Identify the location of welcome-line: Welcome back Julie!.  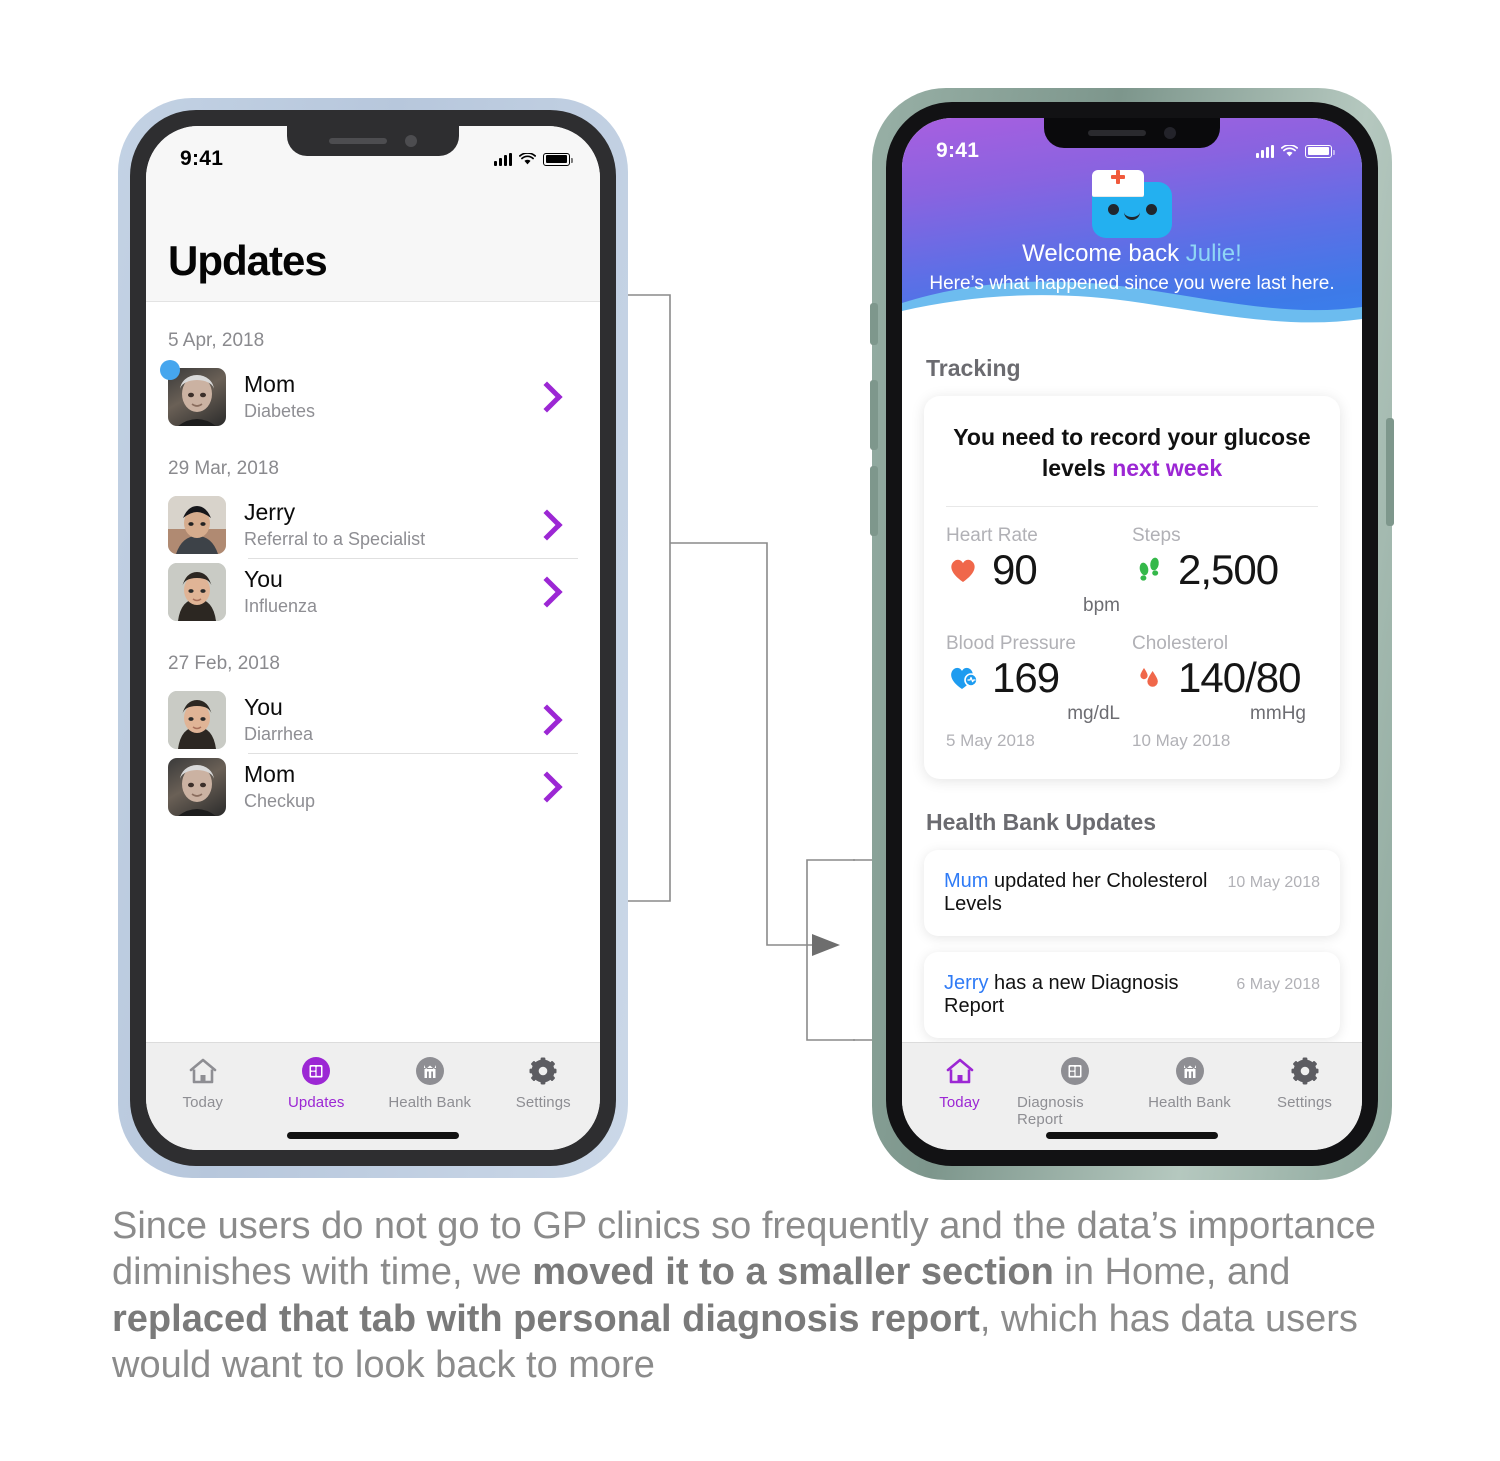
(1132, 254).